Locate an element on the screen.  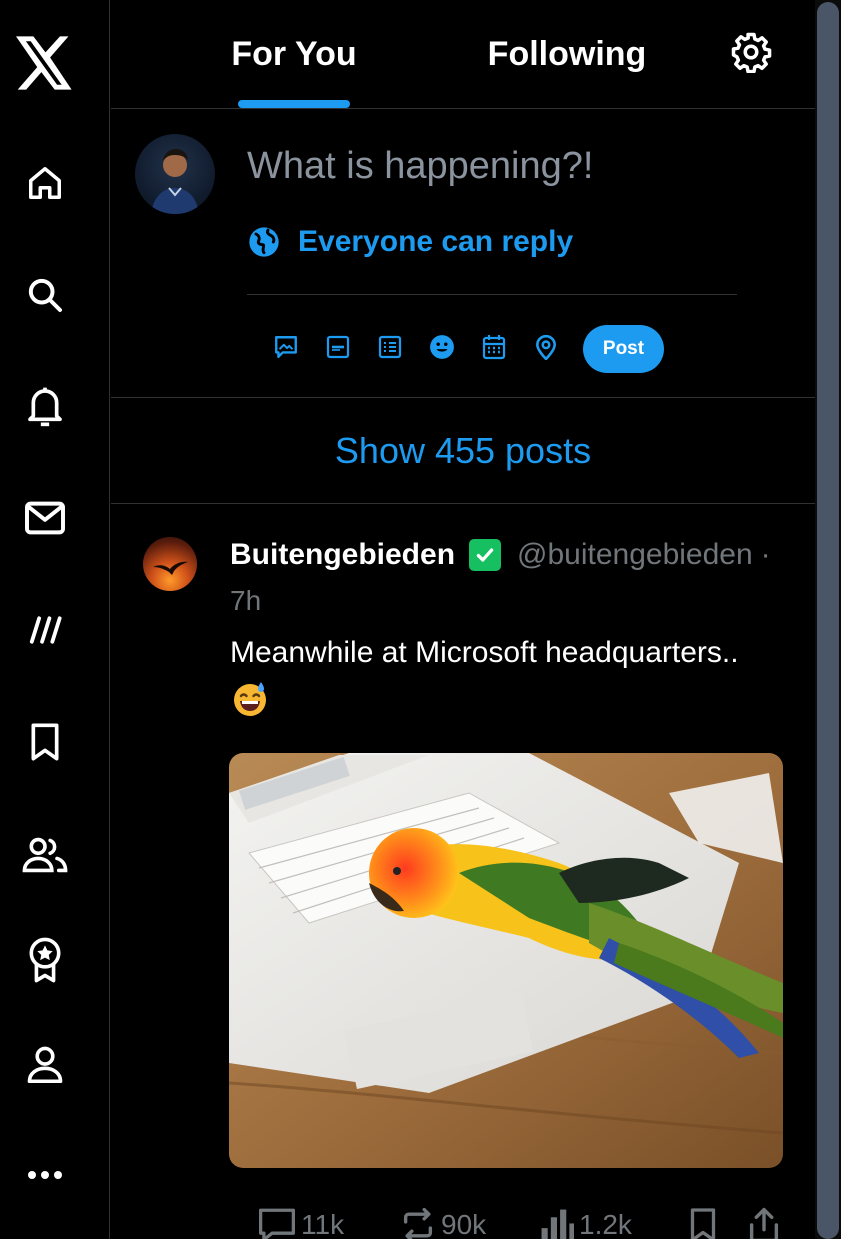
sidebar-item-home is located at coordinates (45, 183).